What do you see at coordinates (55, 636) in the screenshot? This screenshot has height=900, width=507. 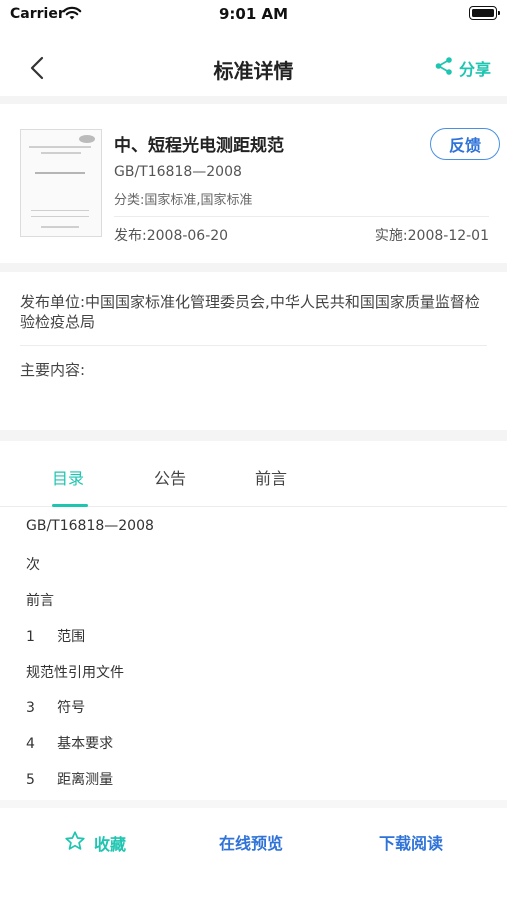 I see `toc-item: 1 范围` at bounding box center [55, 636].